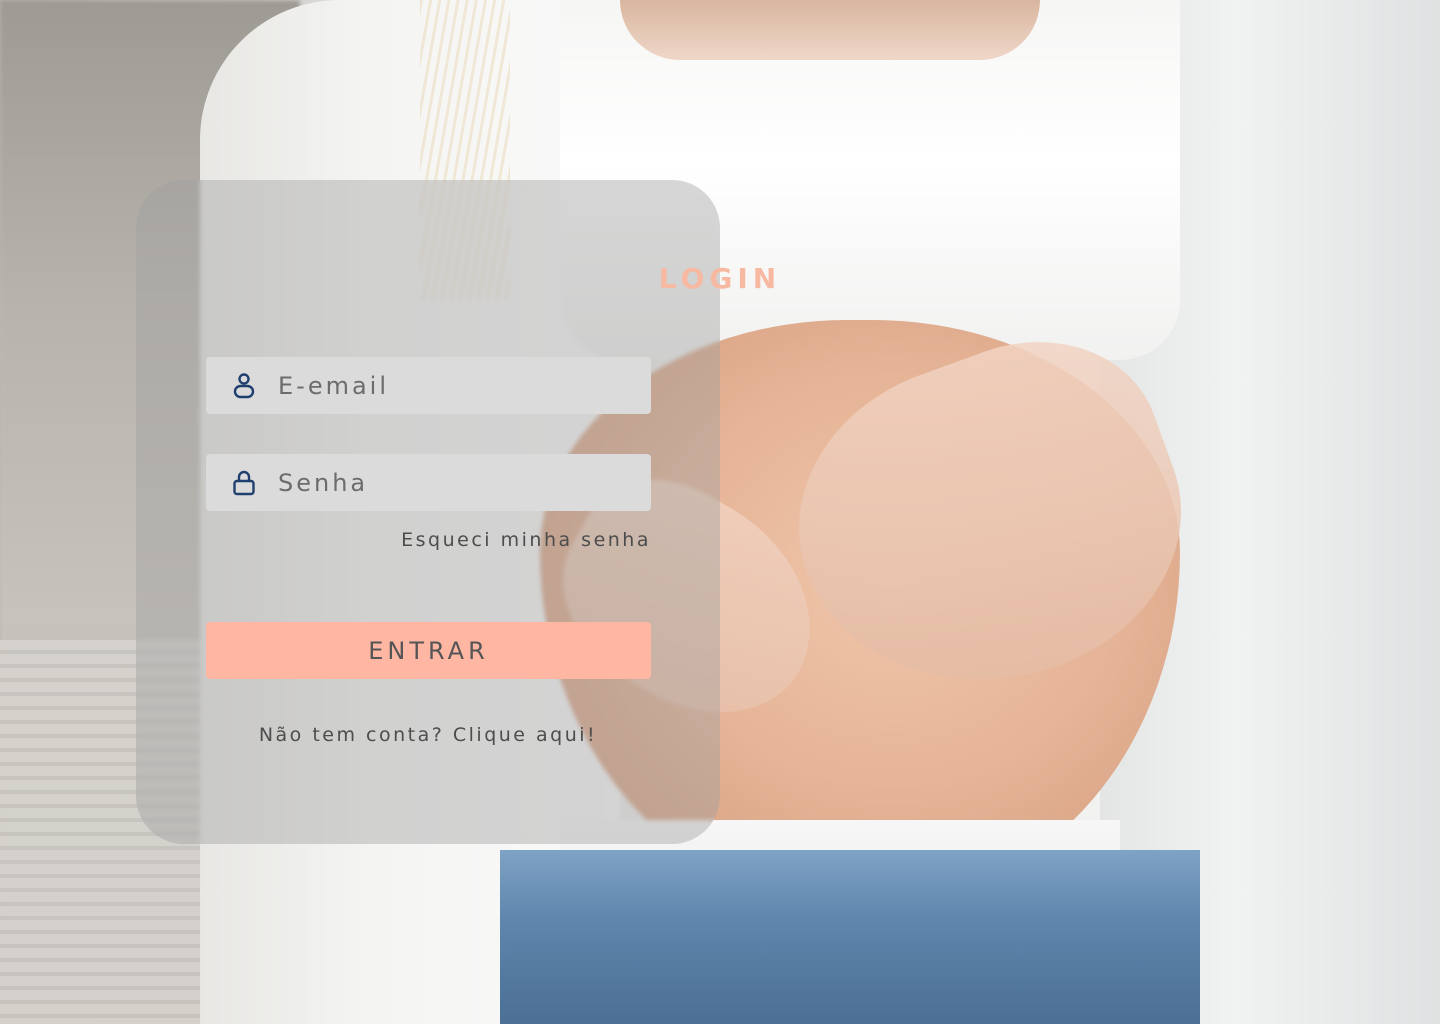  Describe the element at coordinates (448, 482) in the screenshot. I see `password-input` at that location.